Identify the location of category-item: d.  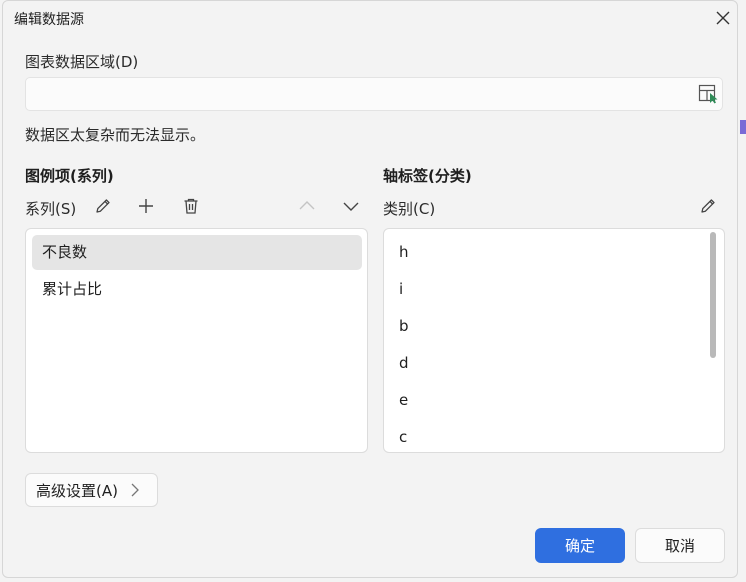
(404, 363).